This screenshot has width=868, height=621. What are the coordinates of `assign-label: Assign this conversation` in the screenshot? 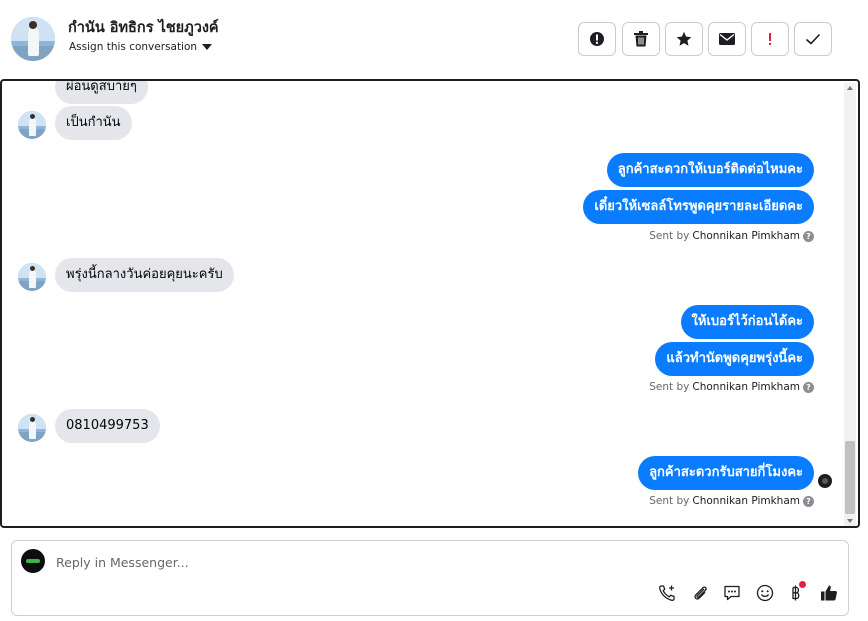 It's located at (133, 47).